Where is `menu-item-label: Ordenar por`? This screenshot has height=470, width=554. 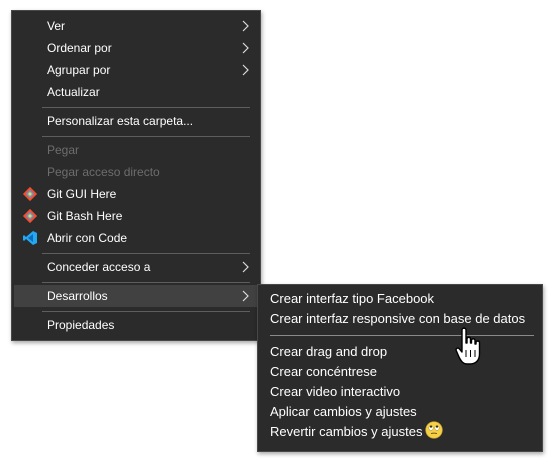
menu-item-label: Ordenar por is located at coordinates (79, 48).